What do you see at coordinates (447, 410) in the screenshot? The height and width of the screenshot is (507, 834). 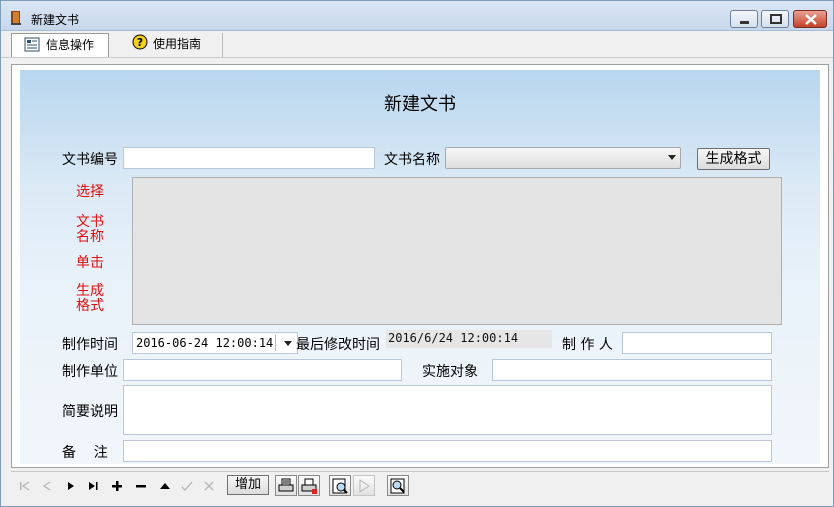 I see `summary-textarea` at bounding box center [447, 410].